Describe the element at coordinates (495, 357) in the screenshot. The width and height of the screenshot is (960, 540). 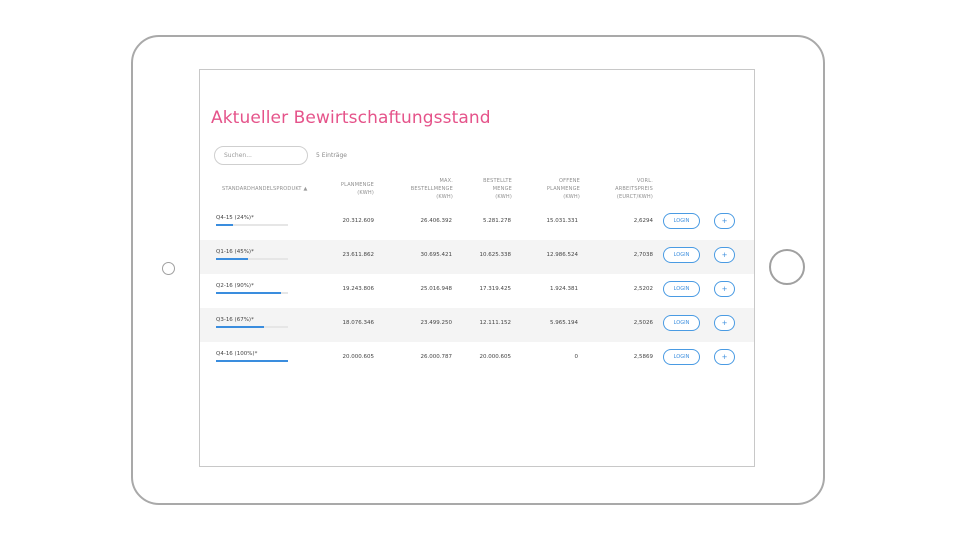
I see `bestellte-menge-value: 20.000.605` at that location.